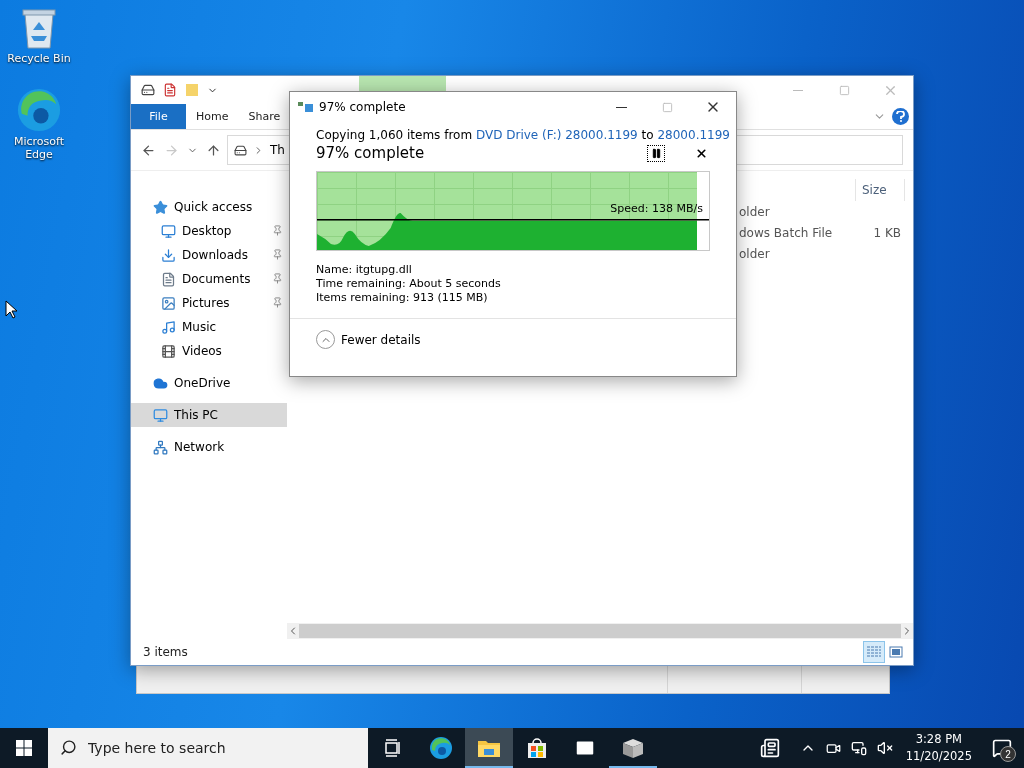  I want to click on search-field: Type here to search, so click(208, 748).